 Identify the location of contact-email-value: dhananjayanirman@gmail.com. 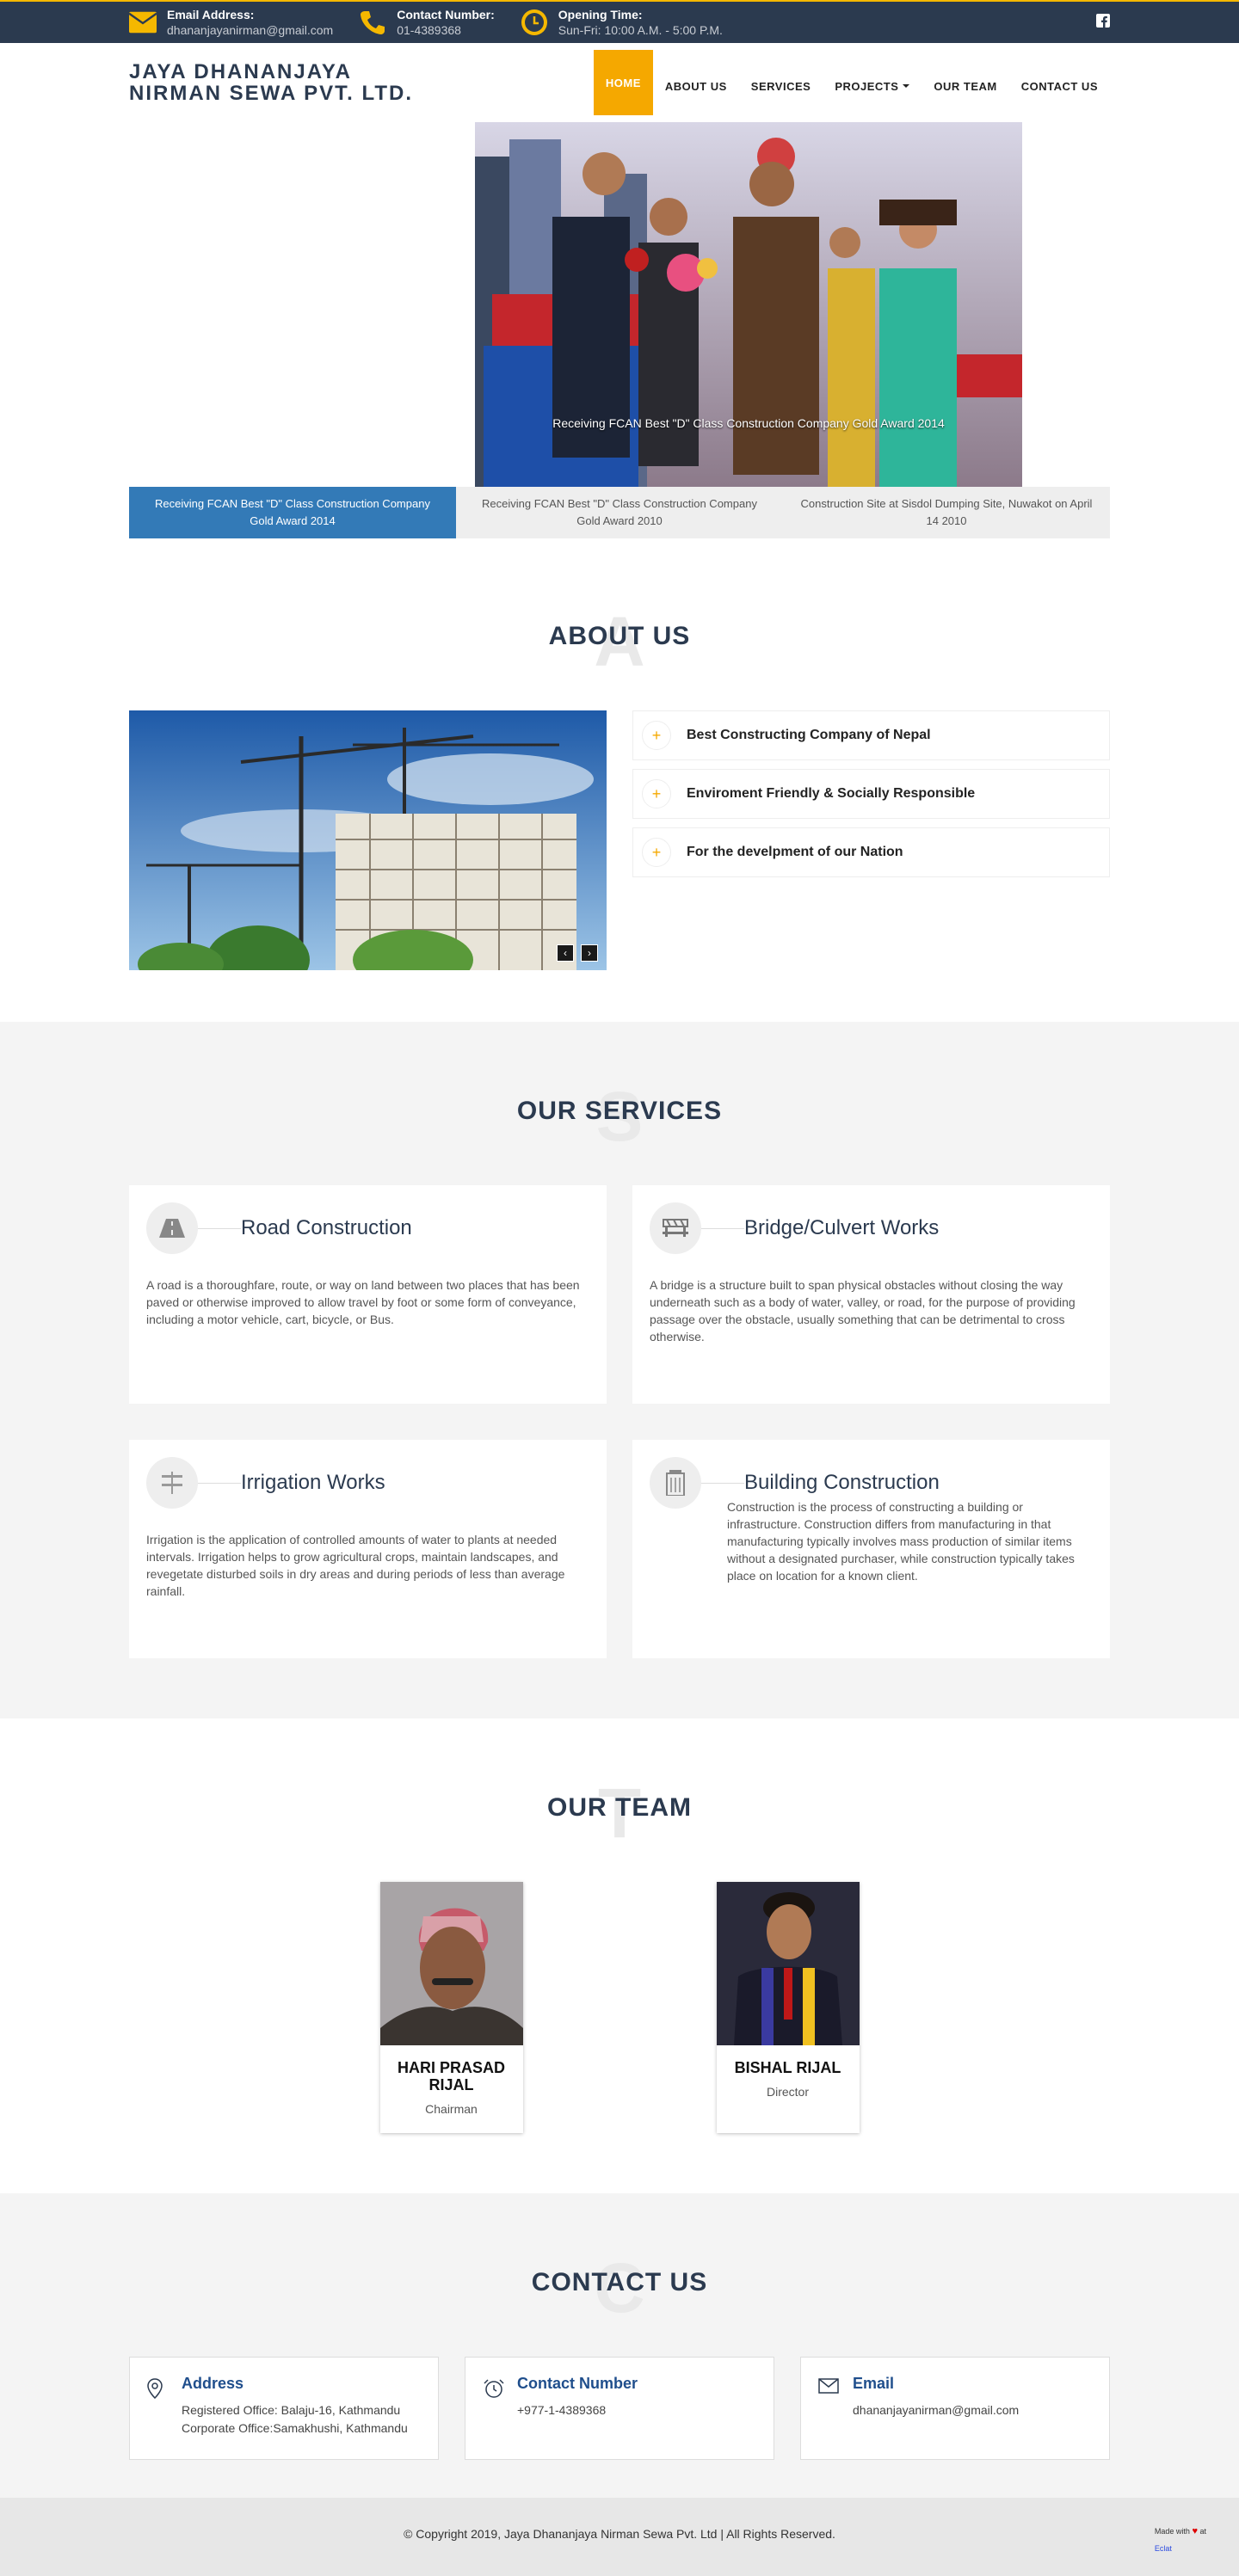
(936, 2410).